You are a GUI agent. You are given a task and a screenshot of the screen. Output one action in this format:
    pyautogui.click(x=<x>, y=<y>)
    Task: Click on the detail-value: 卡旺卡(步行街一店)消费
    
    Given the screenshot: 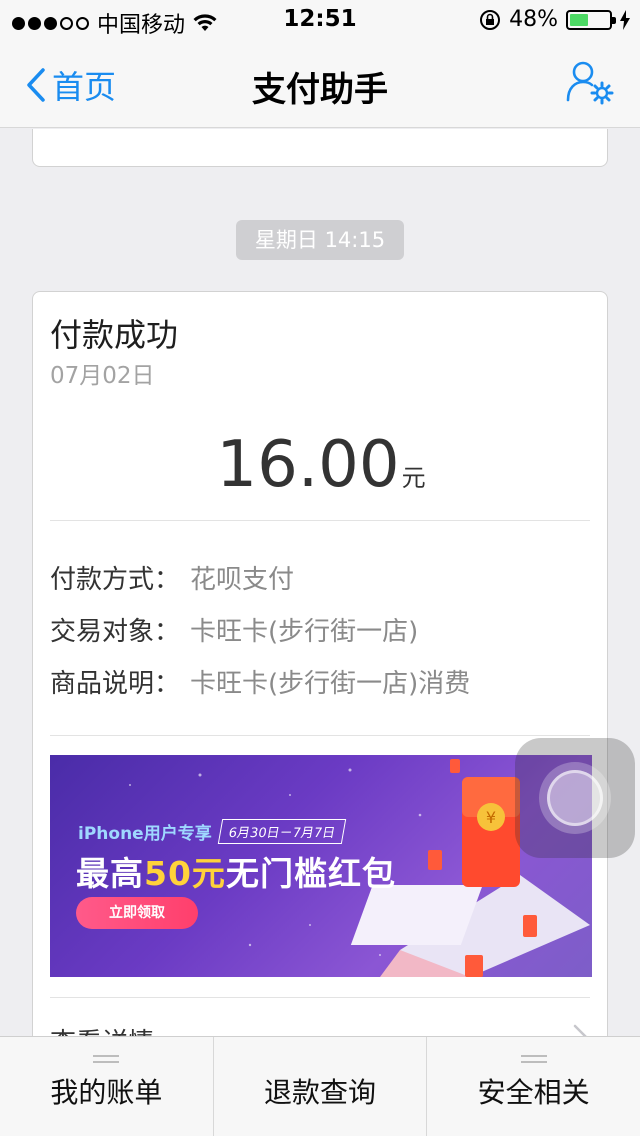 What is the action you would take?
    pyautogui.click(x=330, y=684)
    